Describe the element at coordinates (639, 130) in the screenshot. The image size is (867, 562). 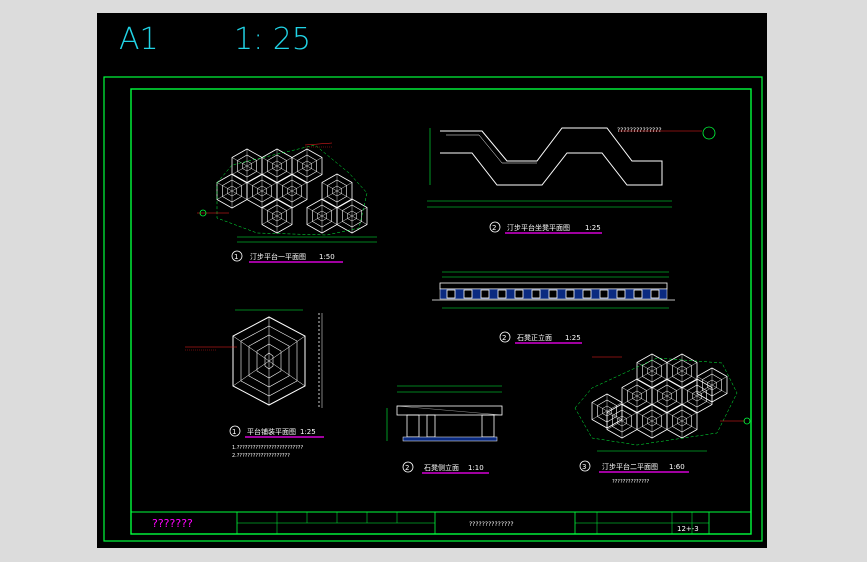
I see `bench-callout: ??????????????` at that location.